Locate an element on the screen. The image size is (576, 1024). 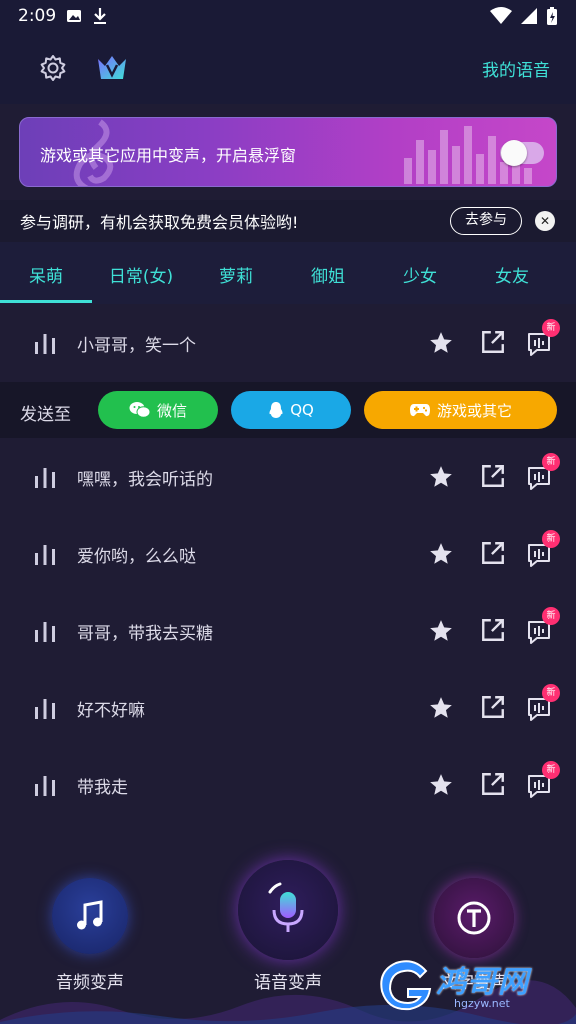
image-notification-icon is located at coordinates (74, 16).